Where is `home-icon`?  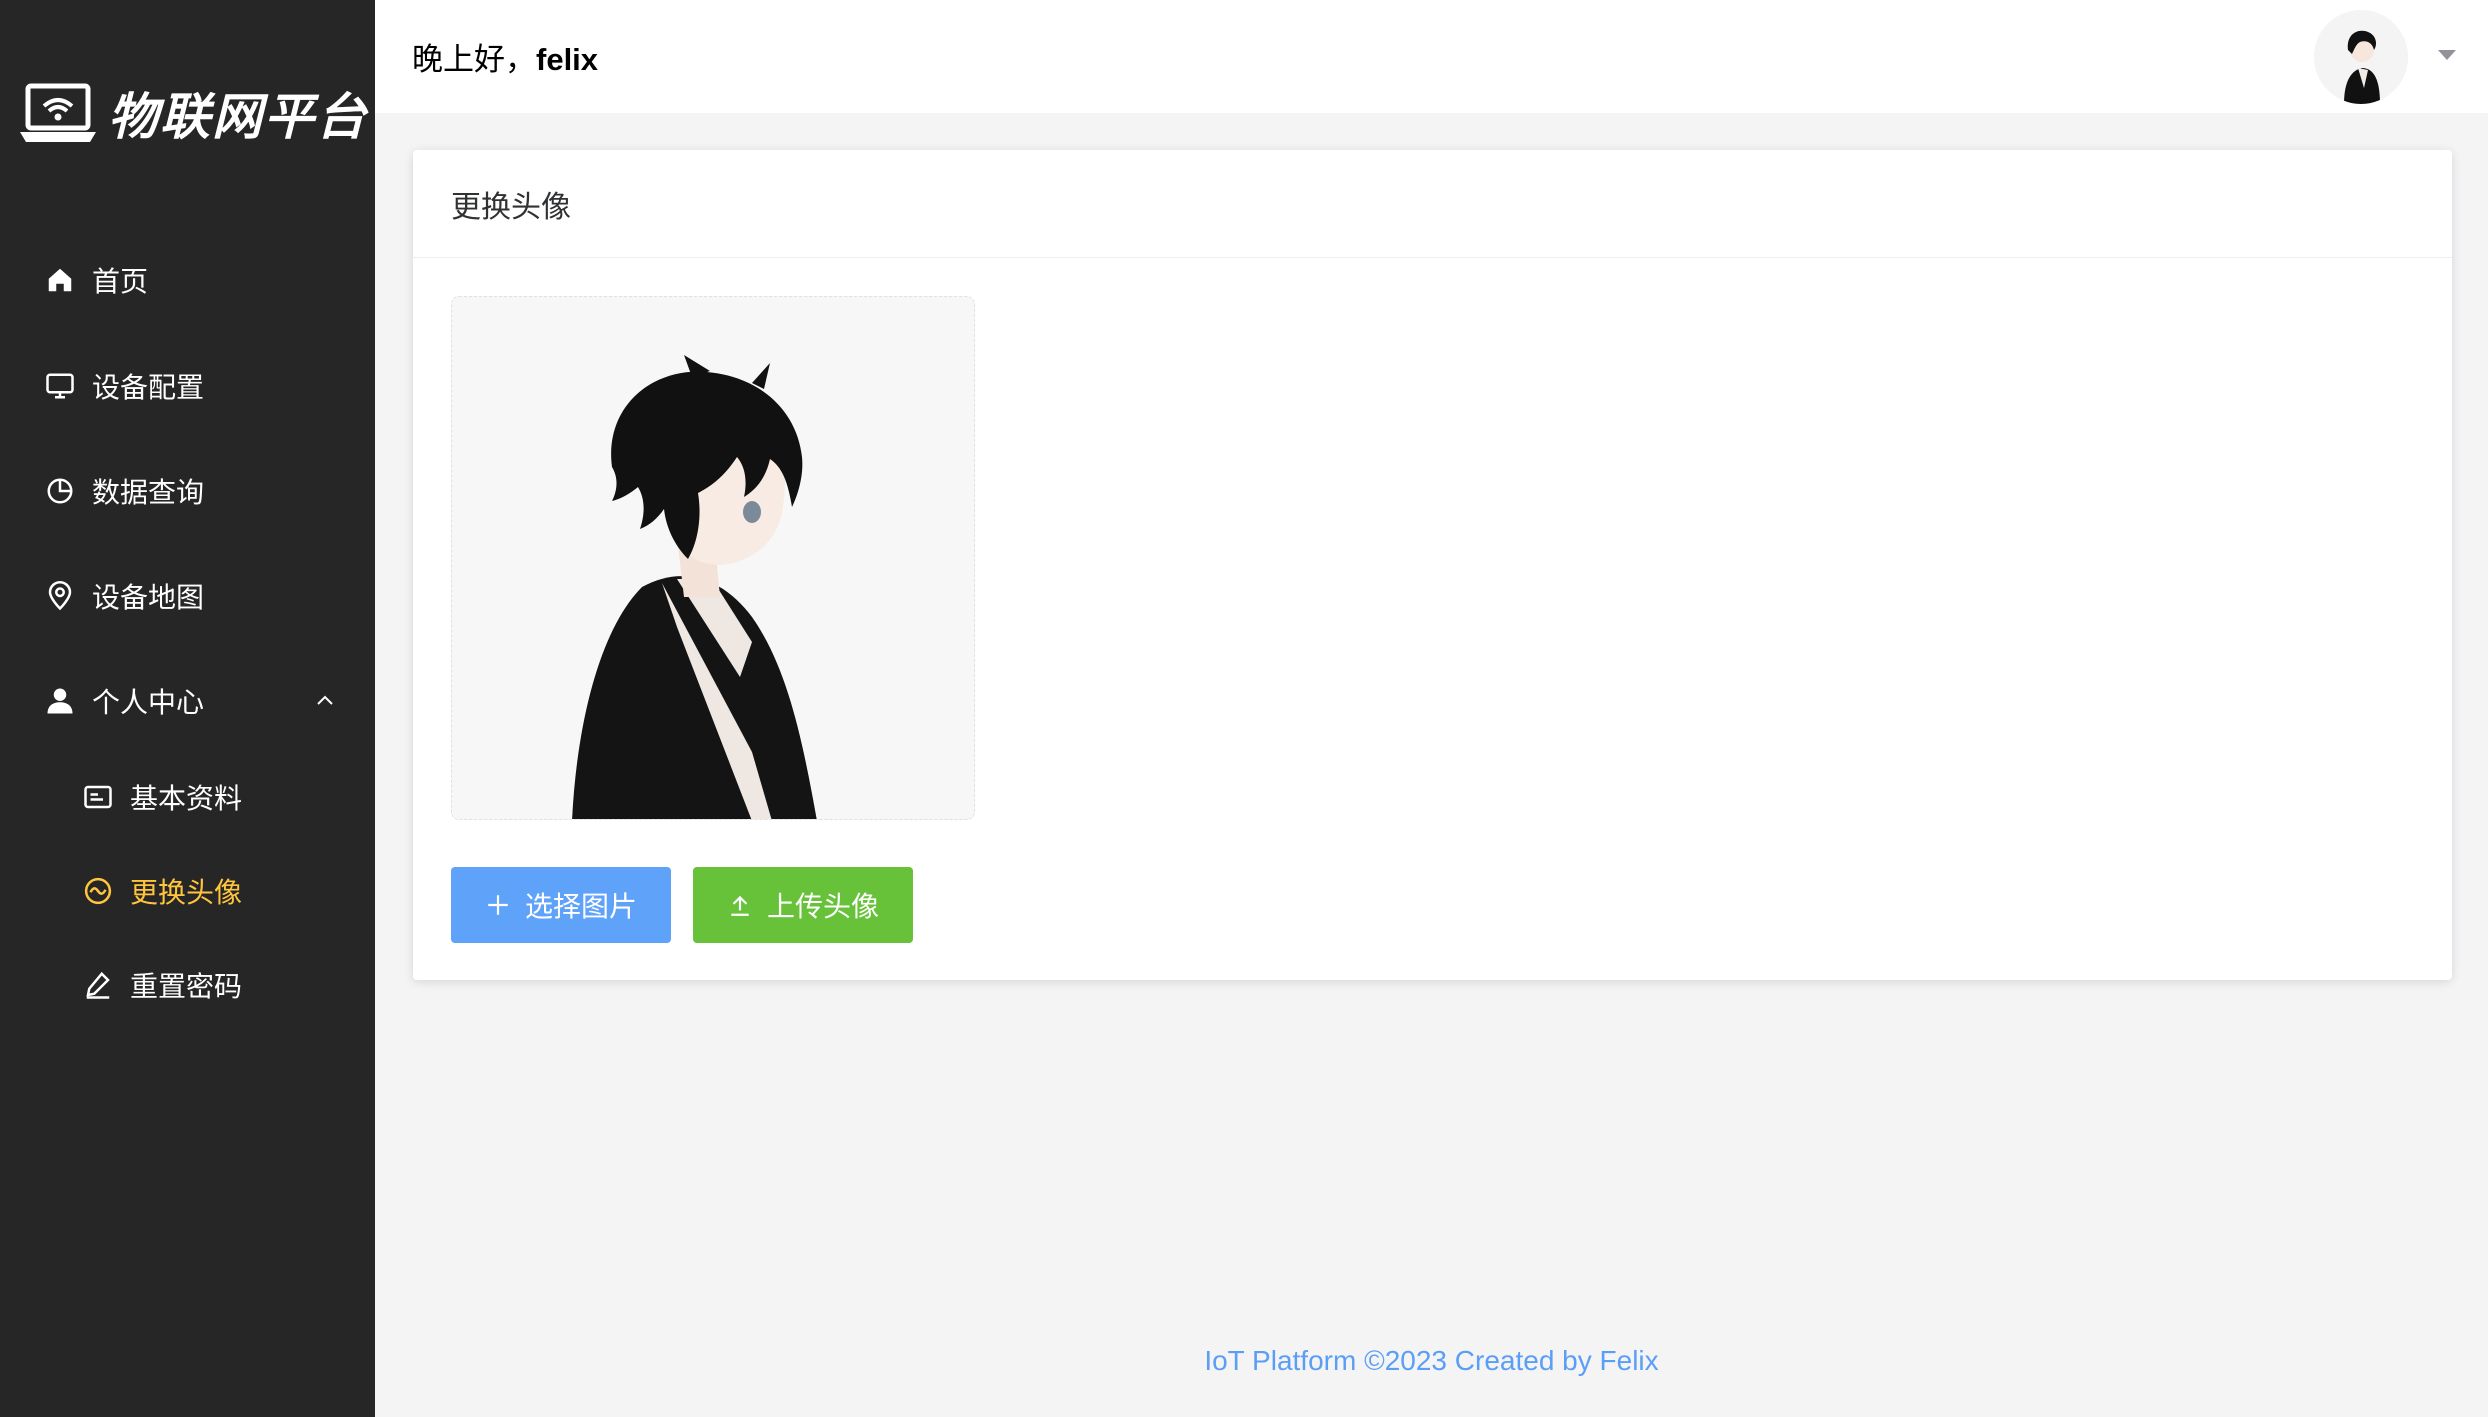 home-icon is located at coordinates (60, 280).